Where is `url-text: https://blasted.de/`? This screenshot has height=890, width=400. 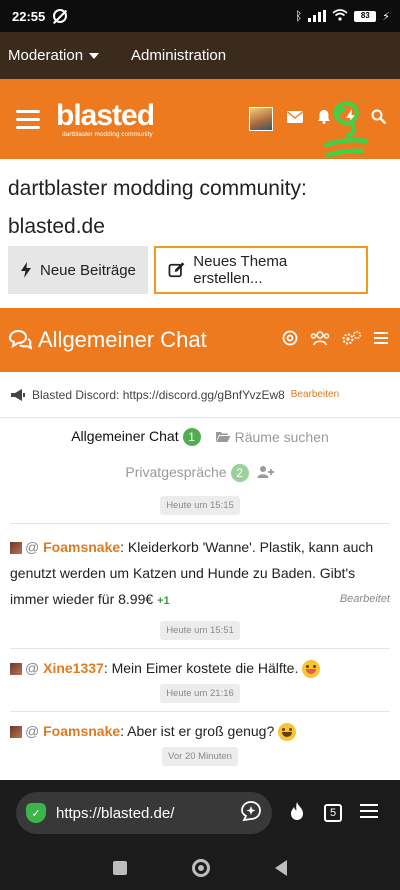 url-text: https://blasted.de/ is located at coordinates (115, 813).